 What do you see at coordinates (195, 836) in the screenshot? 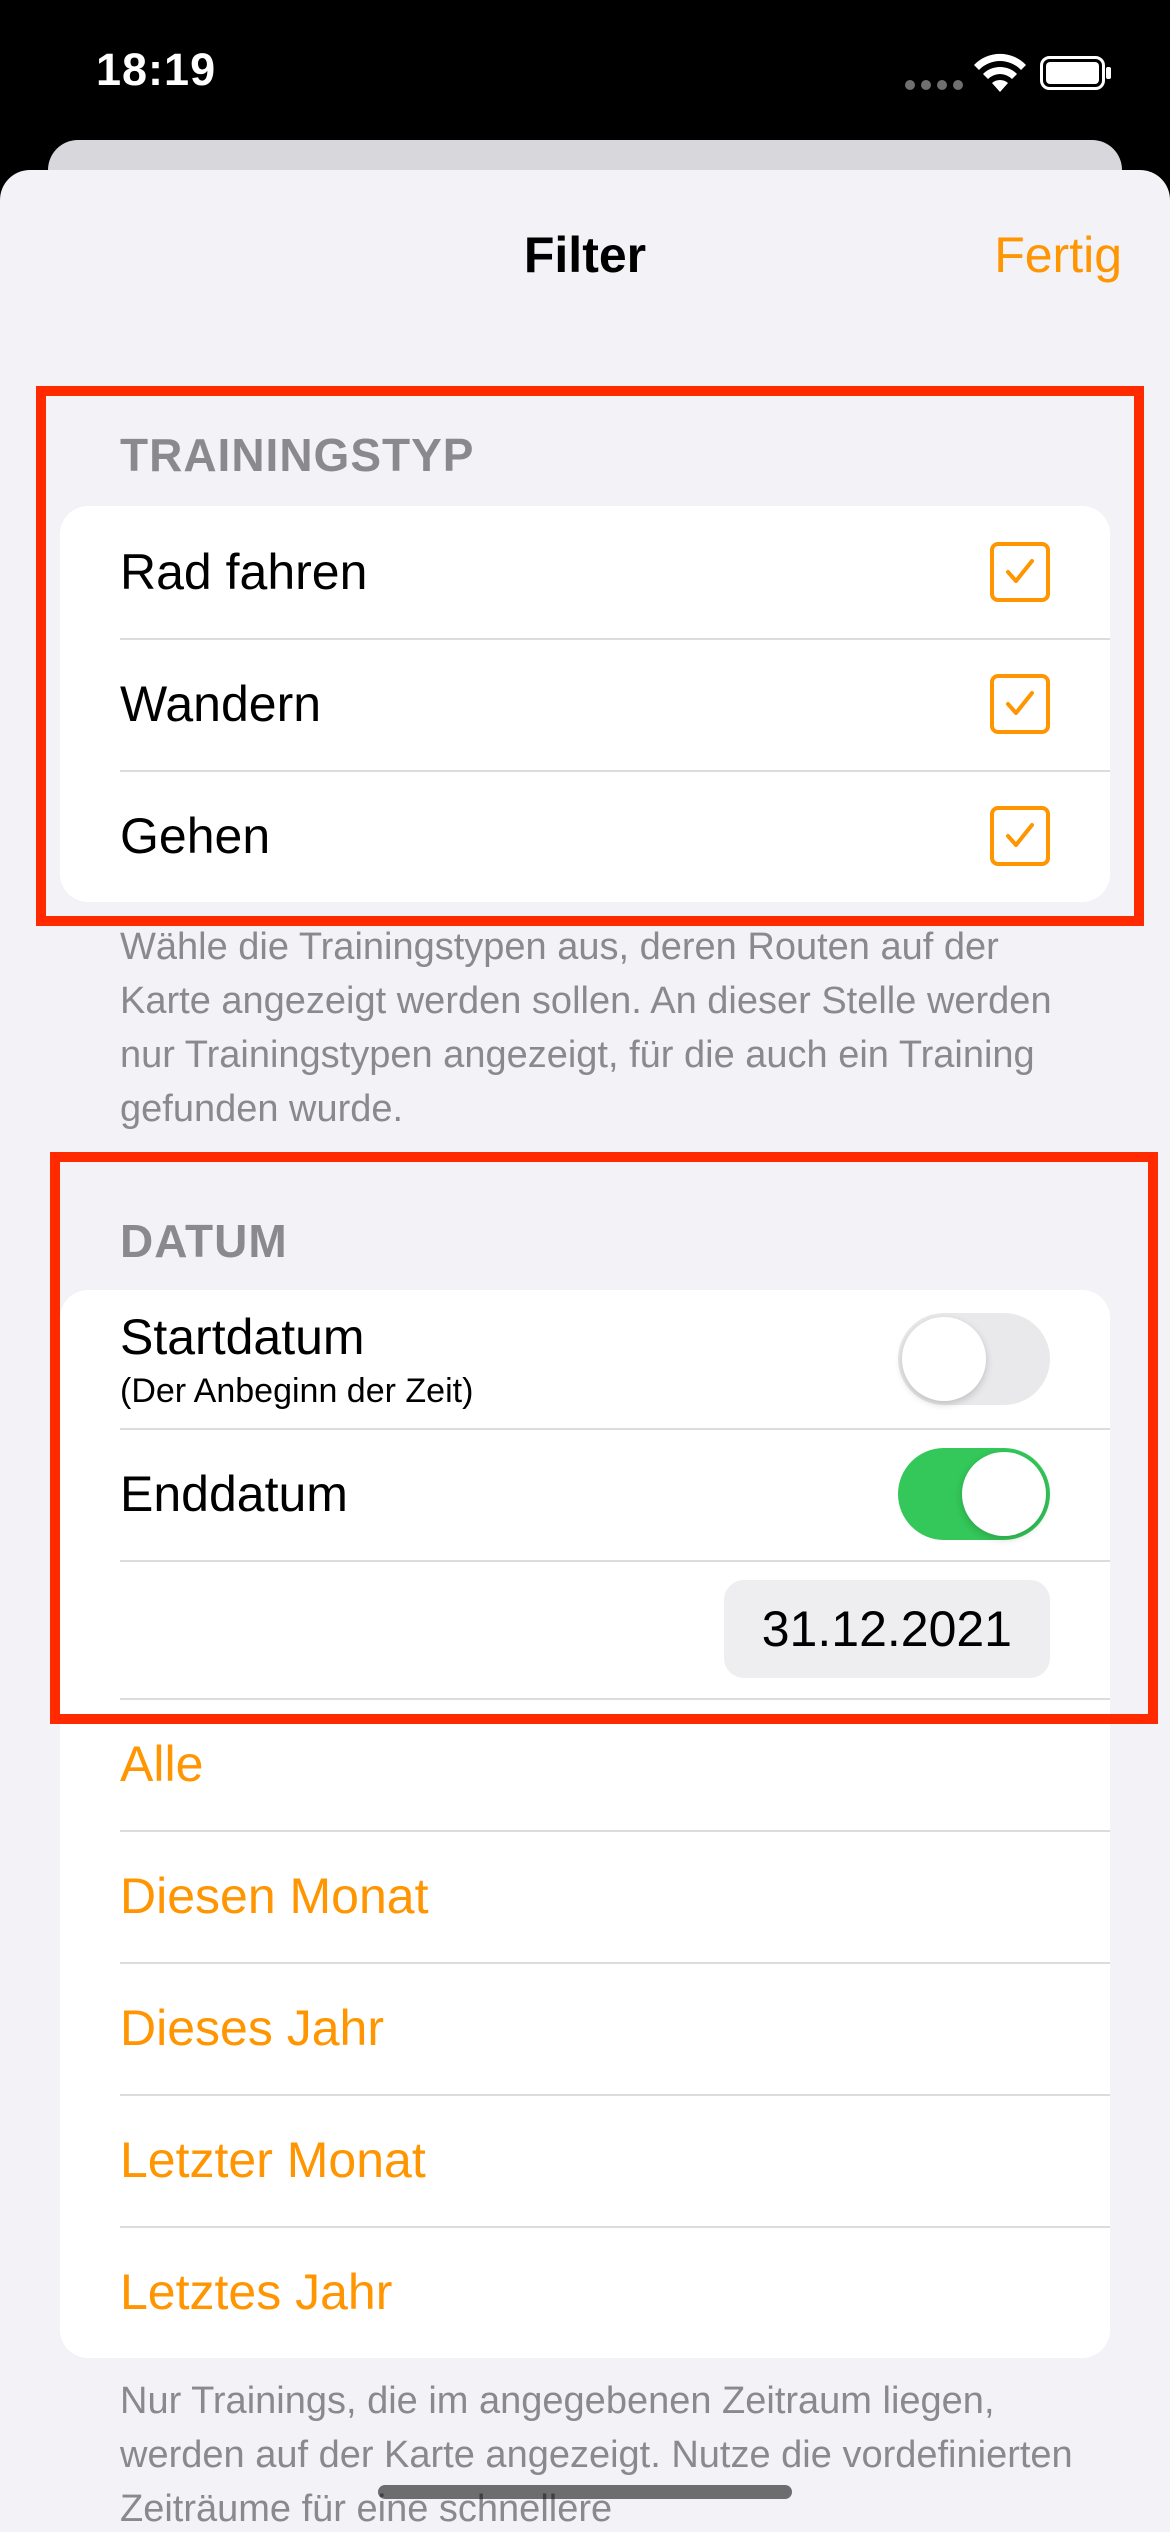
I see `training-item-label: Gehen` at bounding box center [195, 836].